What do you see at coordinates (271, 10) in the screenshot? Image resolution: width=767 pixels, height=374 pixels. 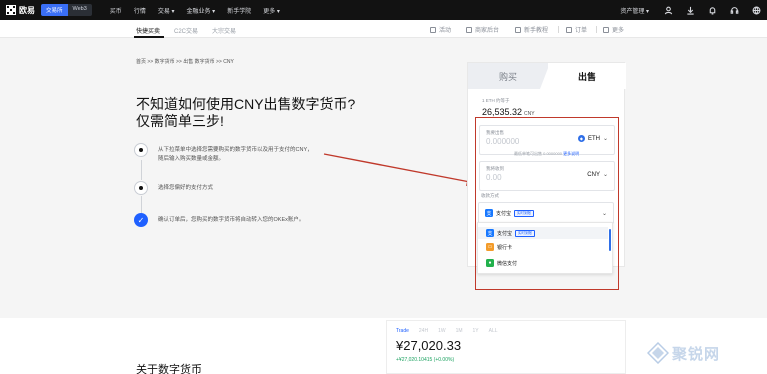 I see `nav-more: 更多 ▾` at bounding box center [271, 10].